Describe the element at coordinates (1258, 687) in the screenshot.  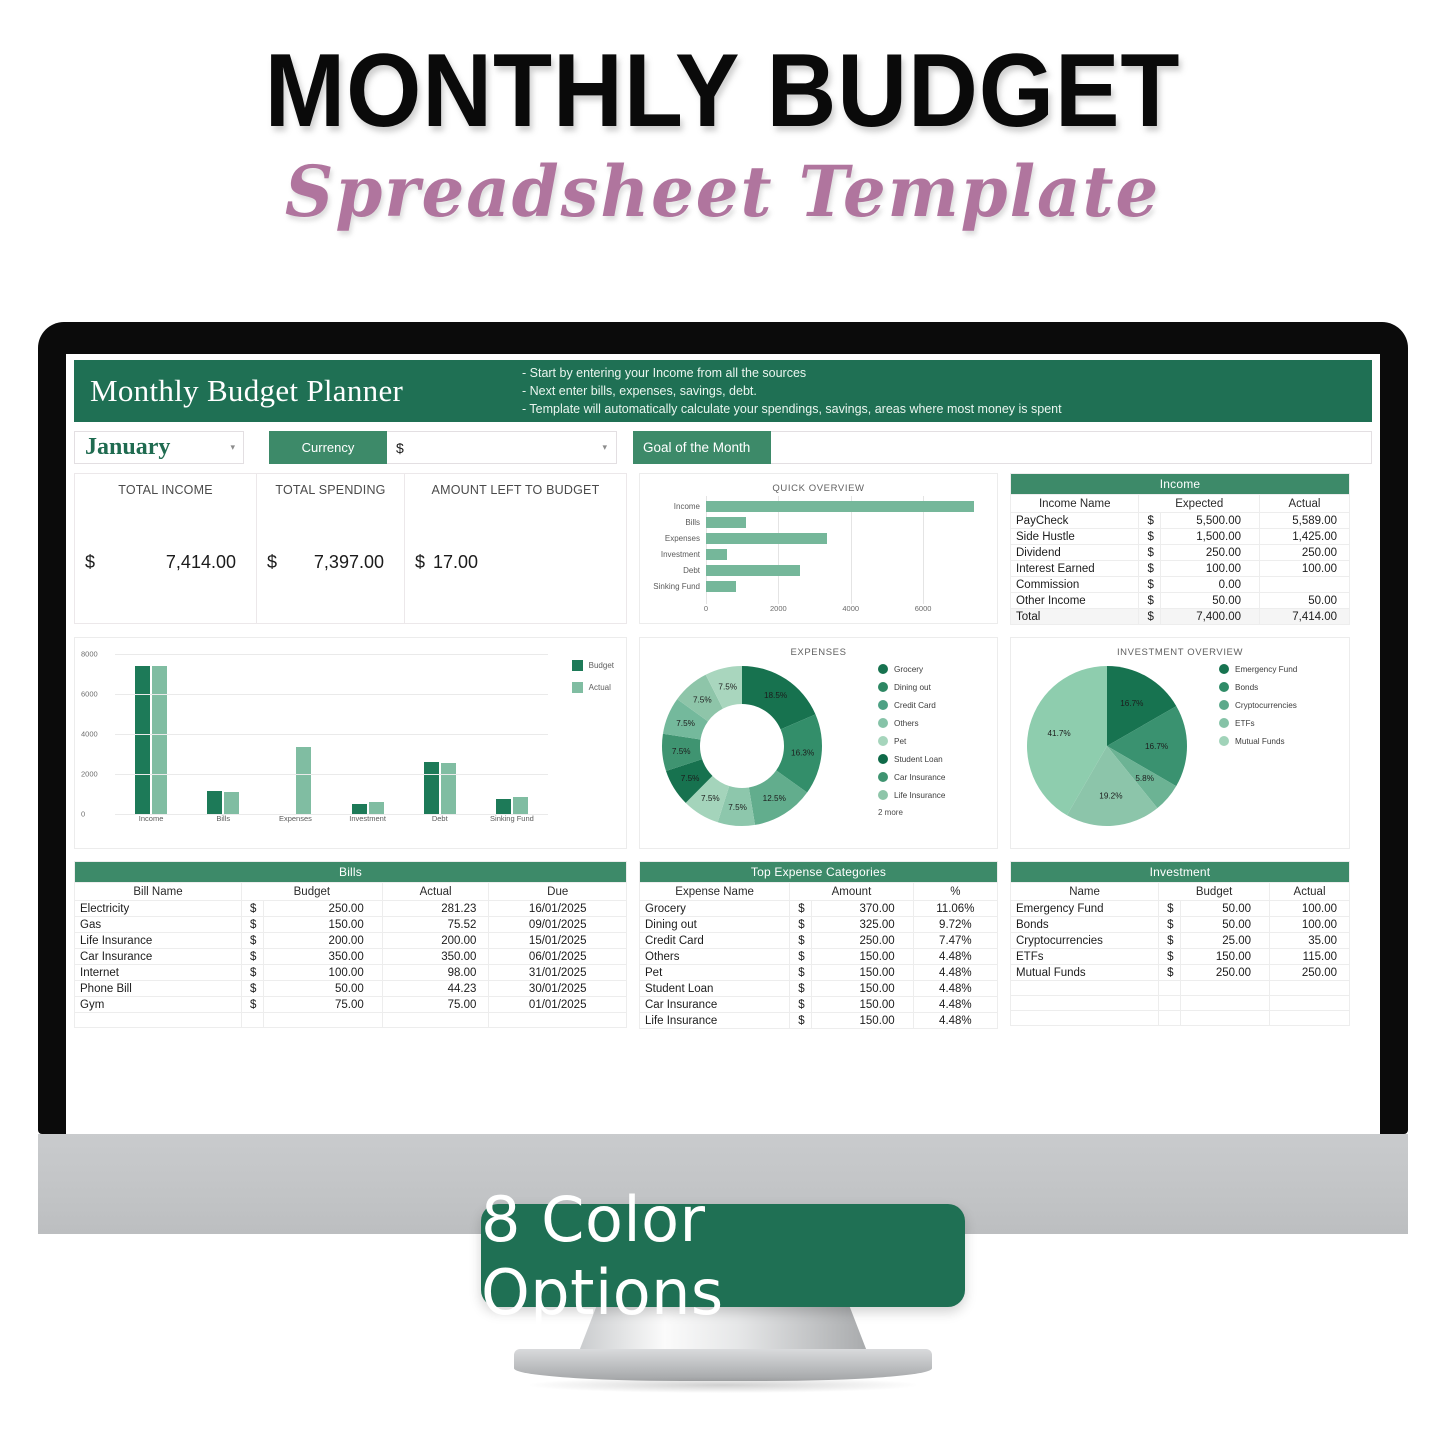
I see `legend-item: Bonds` at that location.